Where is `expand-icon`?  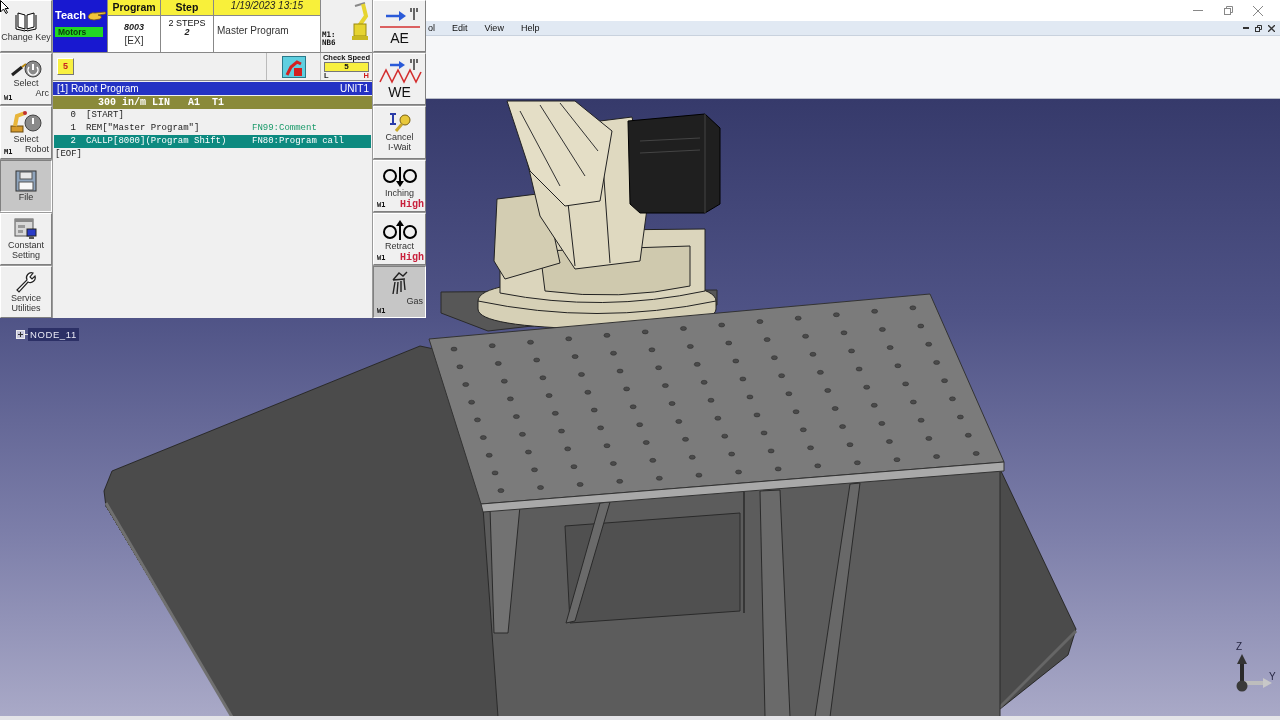
expand-icon is located at coordinates (20, 334).